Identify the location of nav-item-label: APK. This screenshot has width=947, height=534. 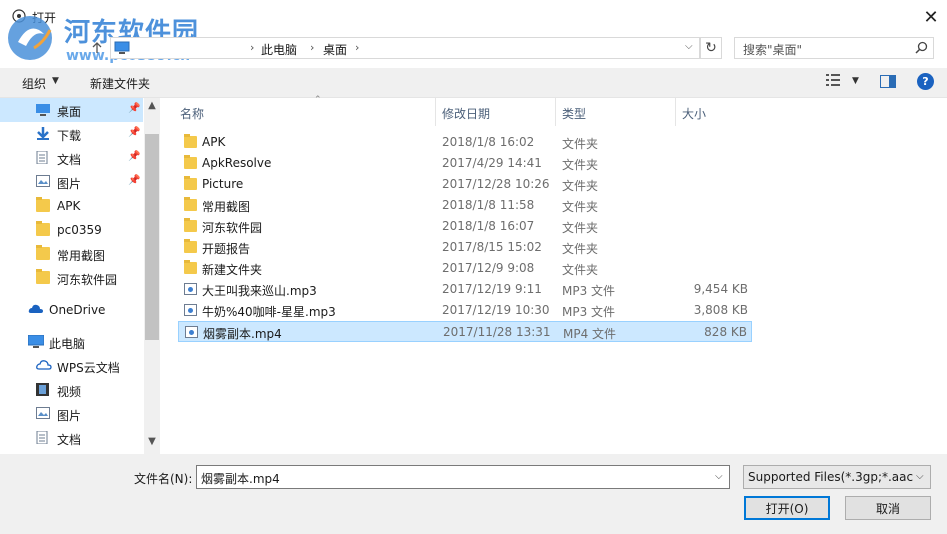
(69, 206).